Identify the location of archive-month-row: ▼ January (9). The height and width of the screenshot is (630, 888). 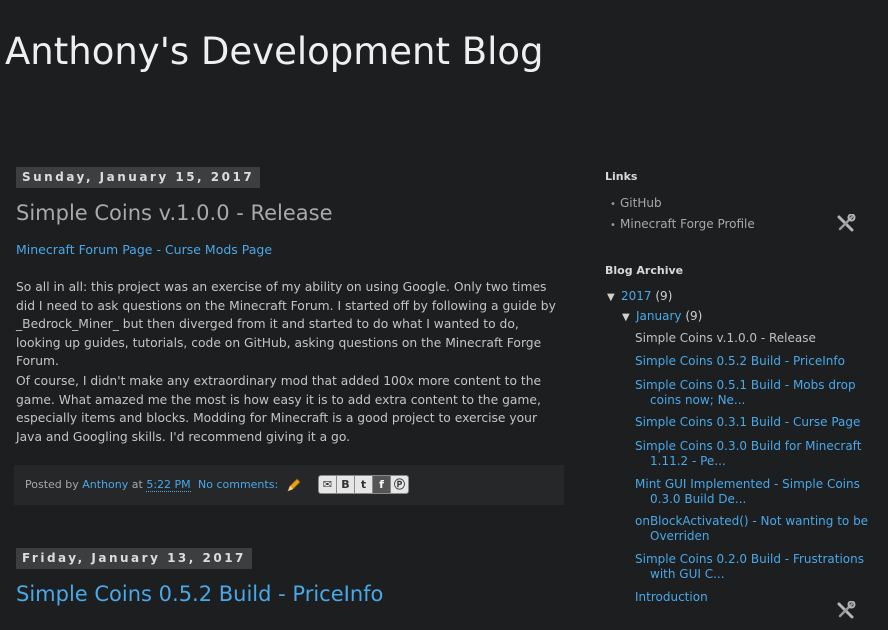
(662, 316).